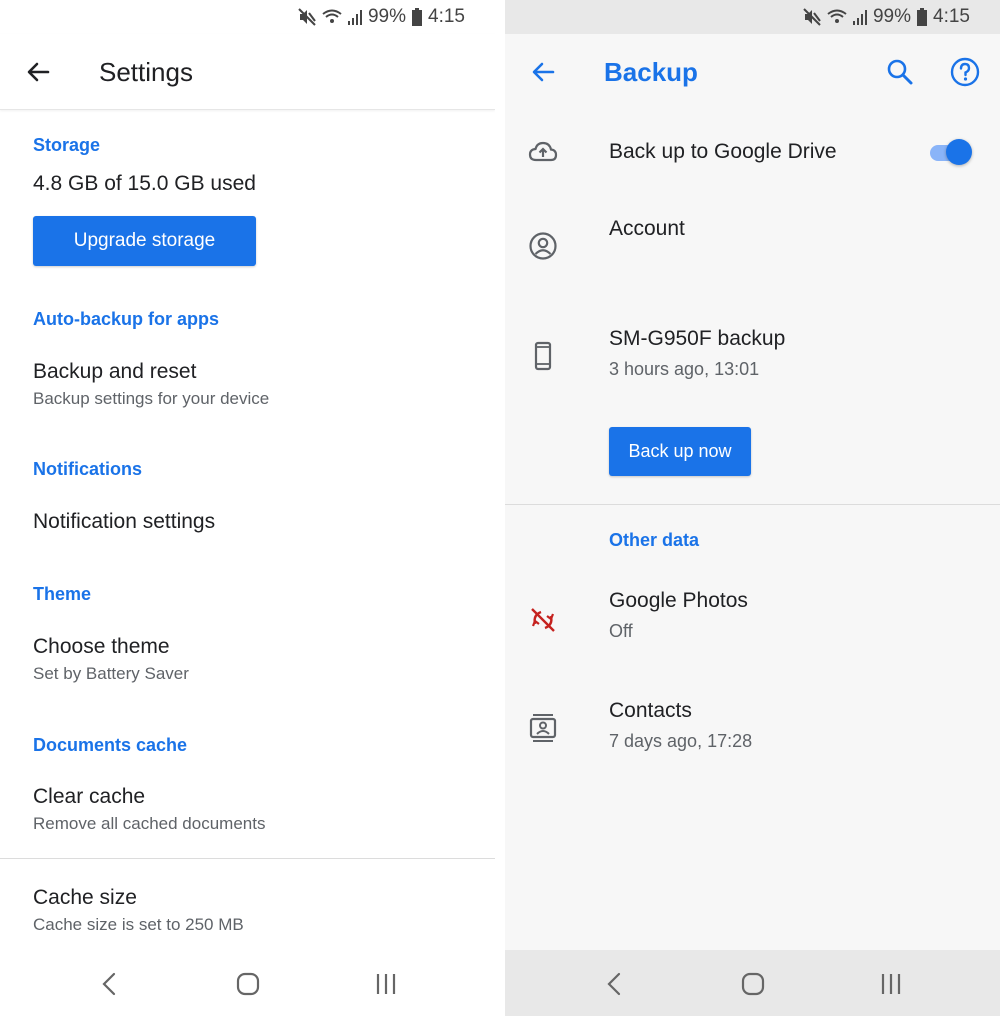 This screenshot has height=1016, width=1000. Describe the element at coordinates (752, 72) in the screenshot. I see `backup-app-bar: Backup` at that location.